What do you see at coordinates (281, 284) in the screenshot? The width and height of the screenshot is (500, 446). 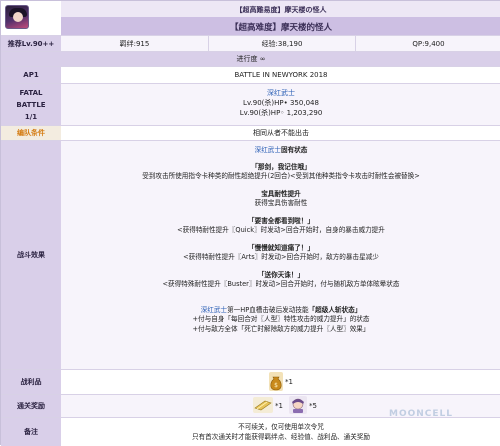 I see `effect-5-desc: <获得特殊耐性提升〖Buster〗时发动>回合开始时，付与随机敌方单体眩晕状态` at bounding box center [281, 284].